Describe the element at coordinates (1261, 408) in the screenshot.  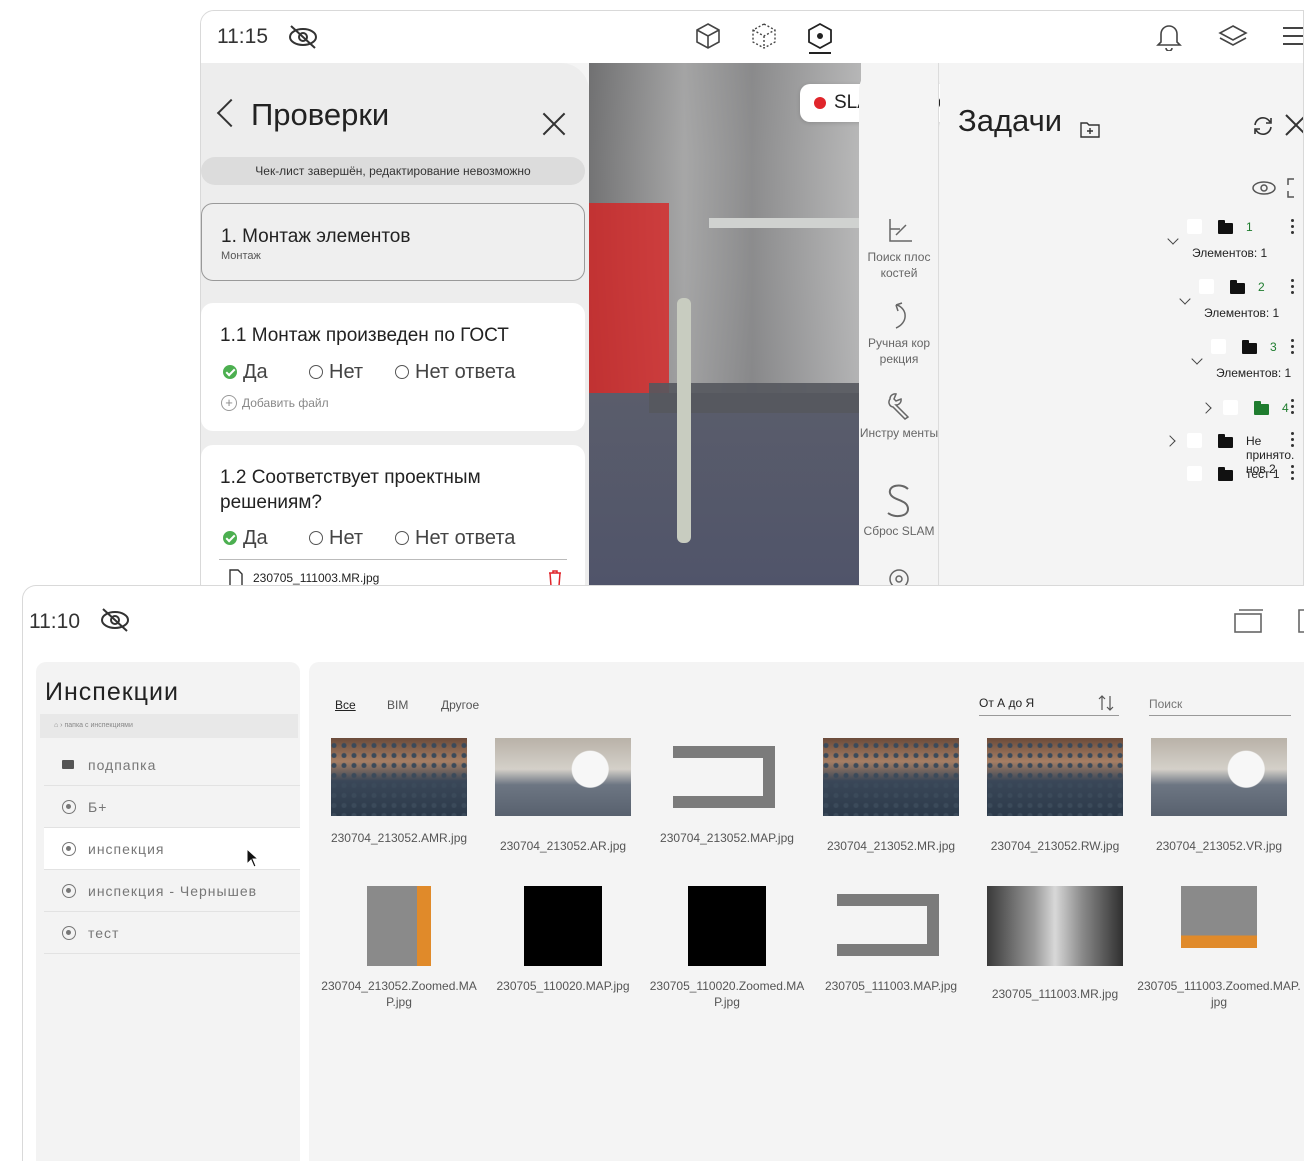
I see `task-folder-icon` at that location.